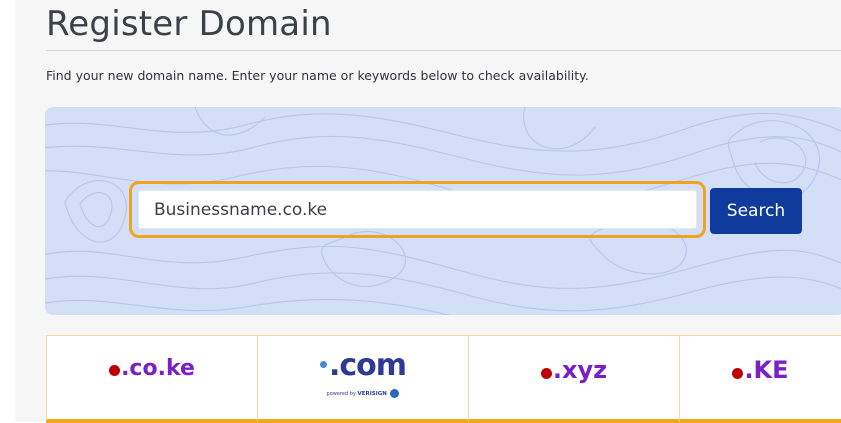 The image size is (841, 423). Describe the element at coordinates (323, 364) in the screenshot. I see `blue-dot-icon` at that location.